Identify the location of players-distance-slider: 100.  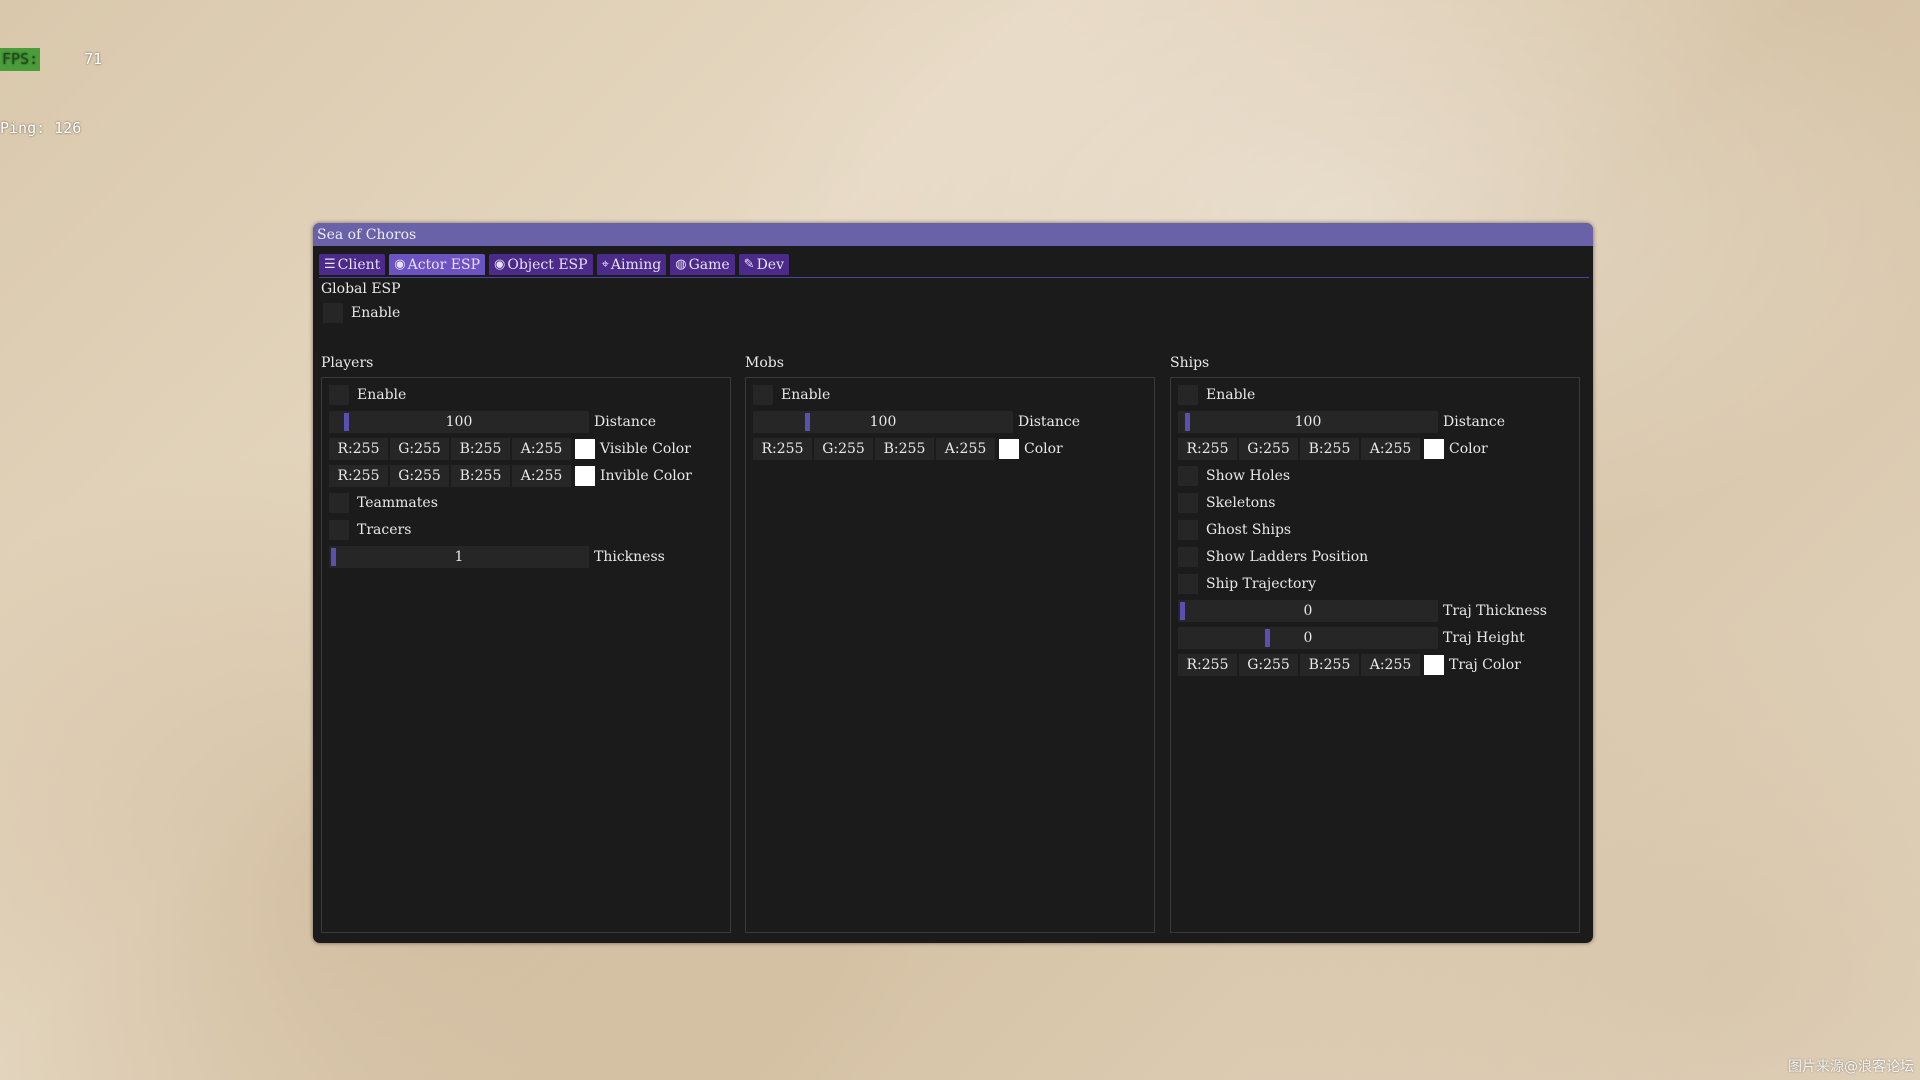
(459, 422).